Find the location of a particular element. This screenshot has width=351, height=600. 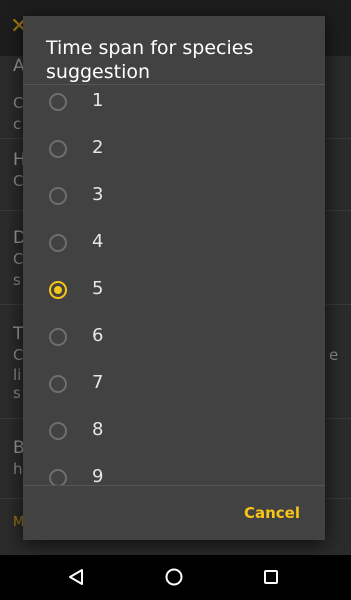

radio-option-label: 3 is located at coordinates (98, 194).